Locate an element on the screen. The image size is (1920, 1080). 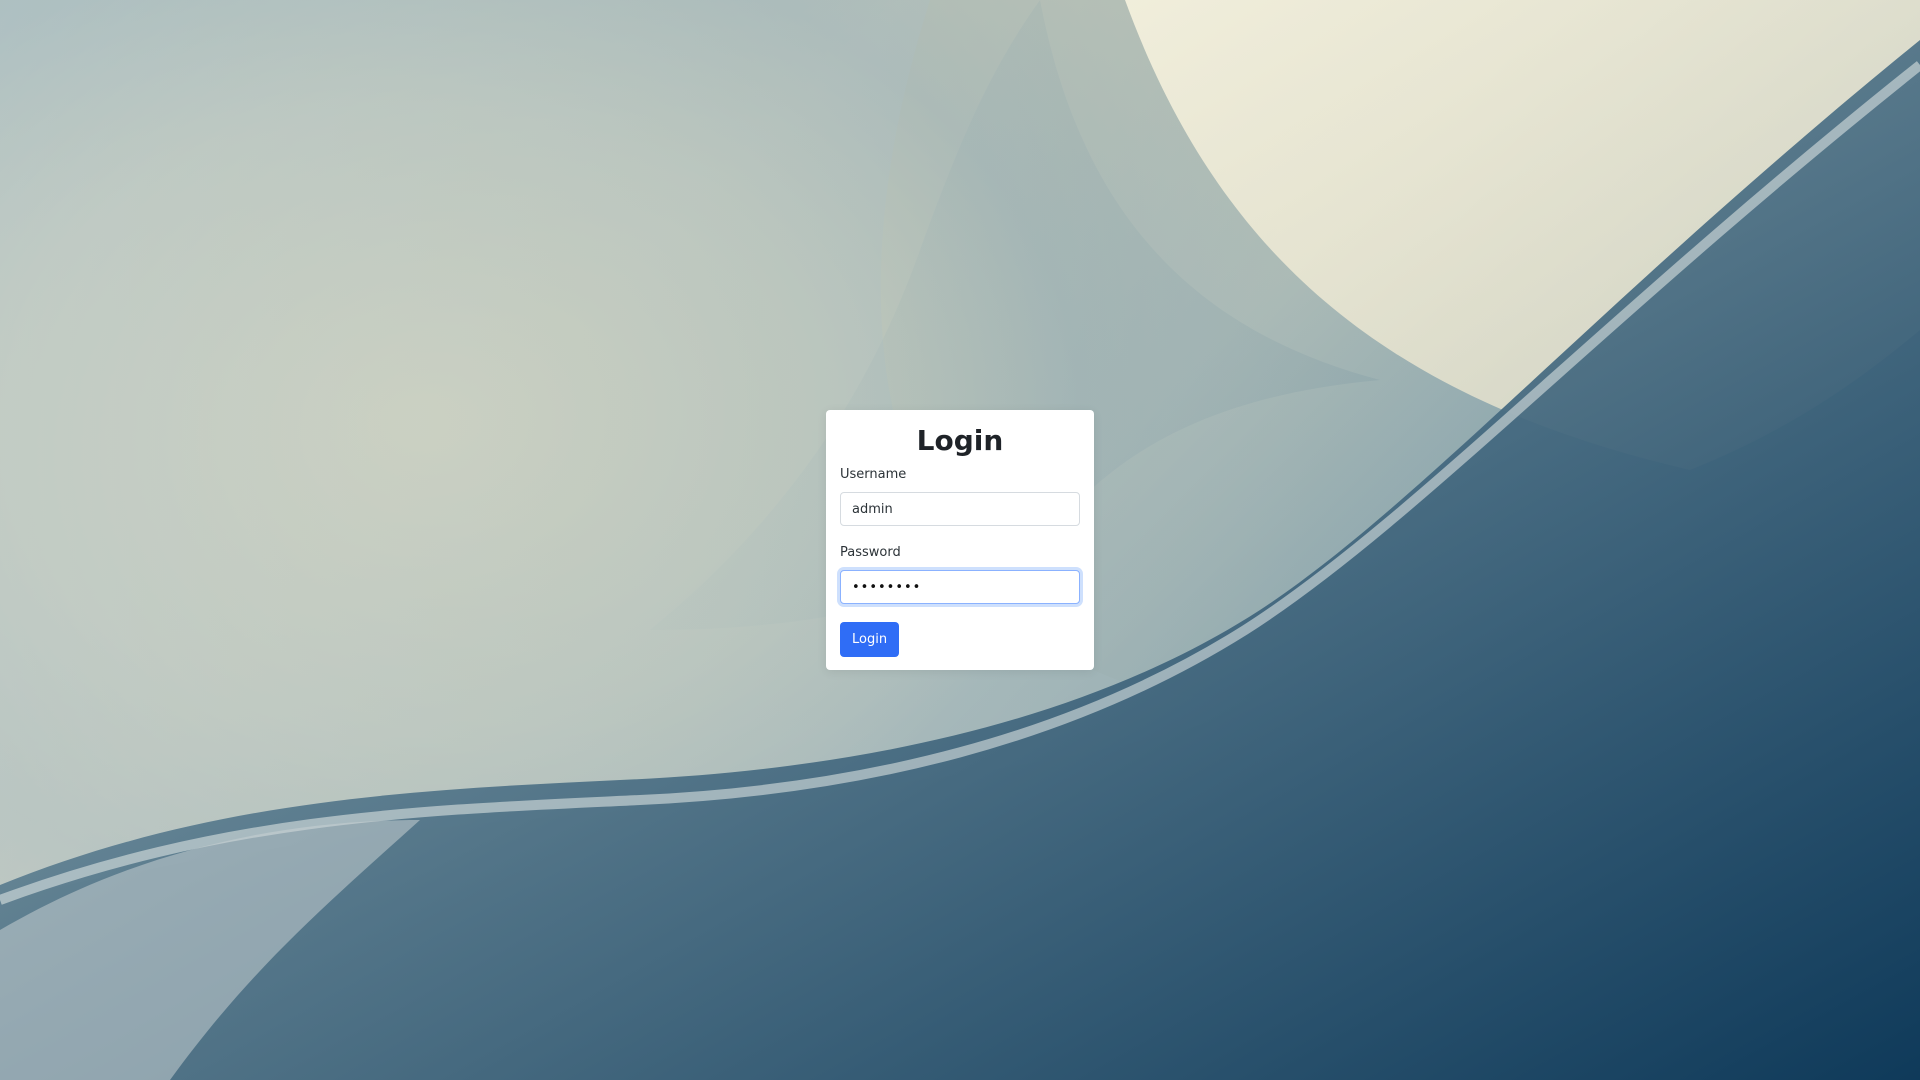
username-input is located at coordinates (960, 509).